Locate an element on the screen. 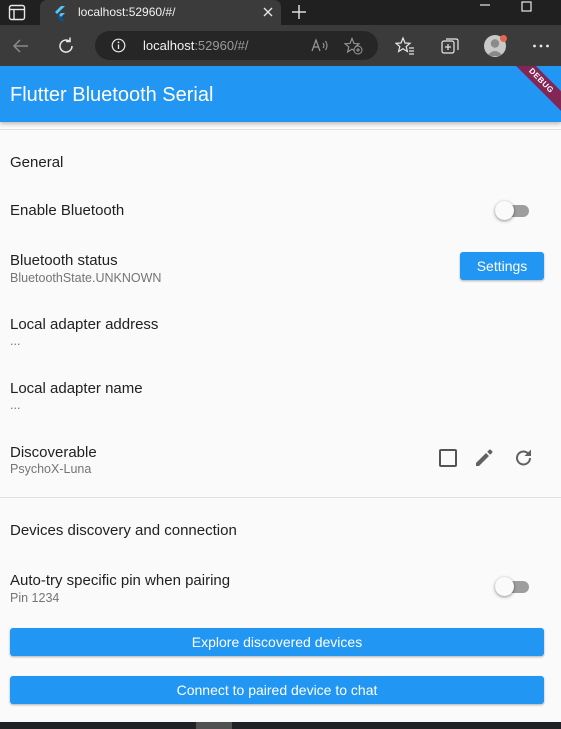  maximize-icon is located at coordinates (527, 12).